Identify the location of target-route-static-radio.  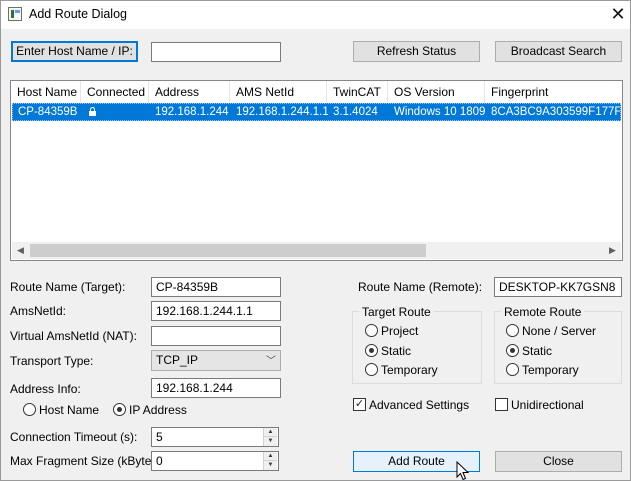
(371, 350).